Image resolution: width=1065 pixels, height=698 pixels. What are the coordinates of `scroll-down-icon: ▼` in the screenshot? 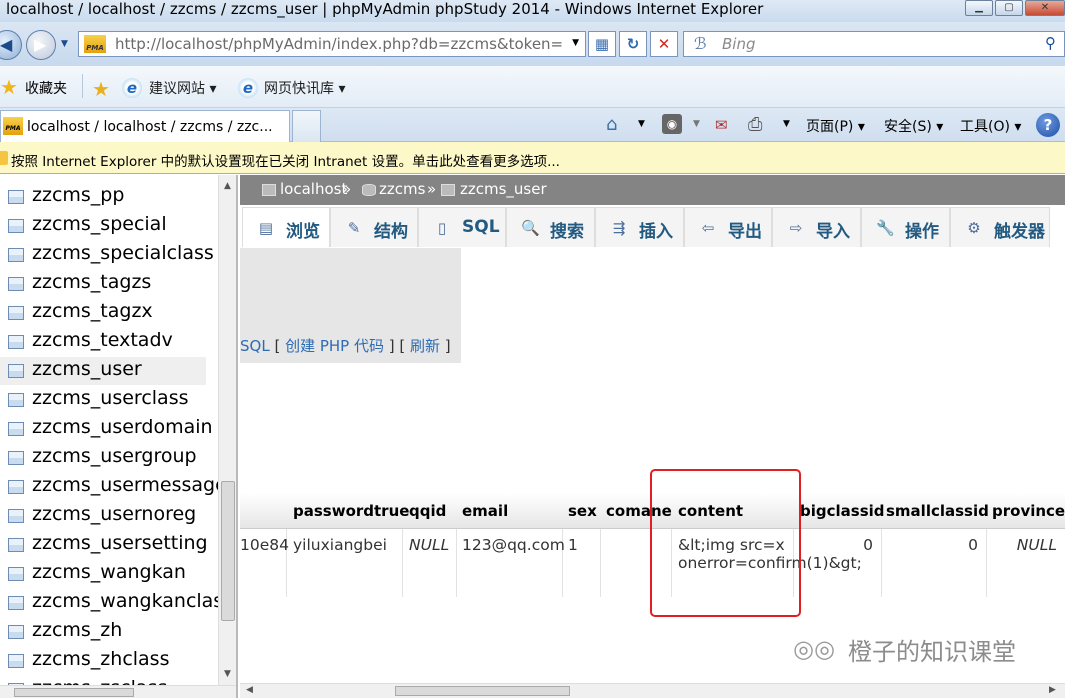 It's located at (227, 674).